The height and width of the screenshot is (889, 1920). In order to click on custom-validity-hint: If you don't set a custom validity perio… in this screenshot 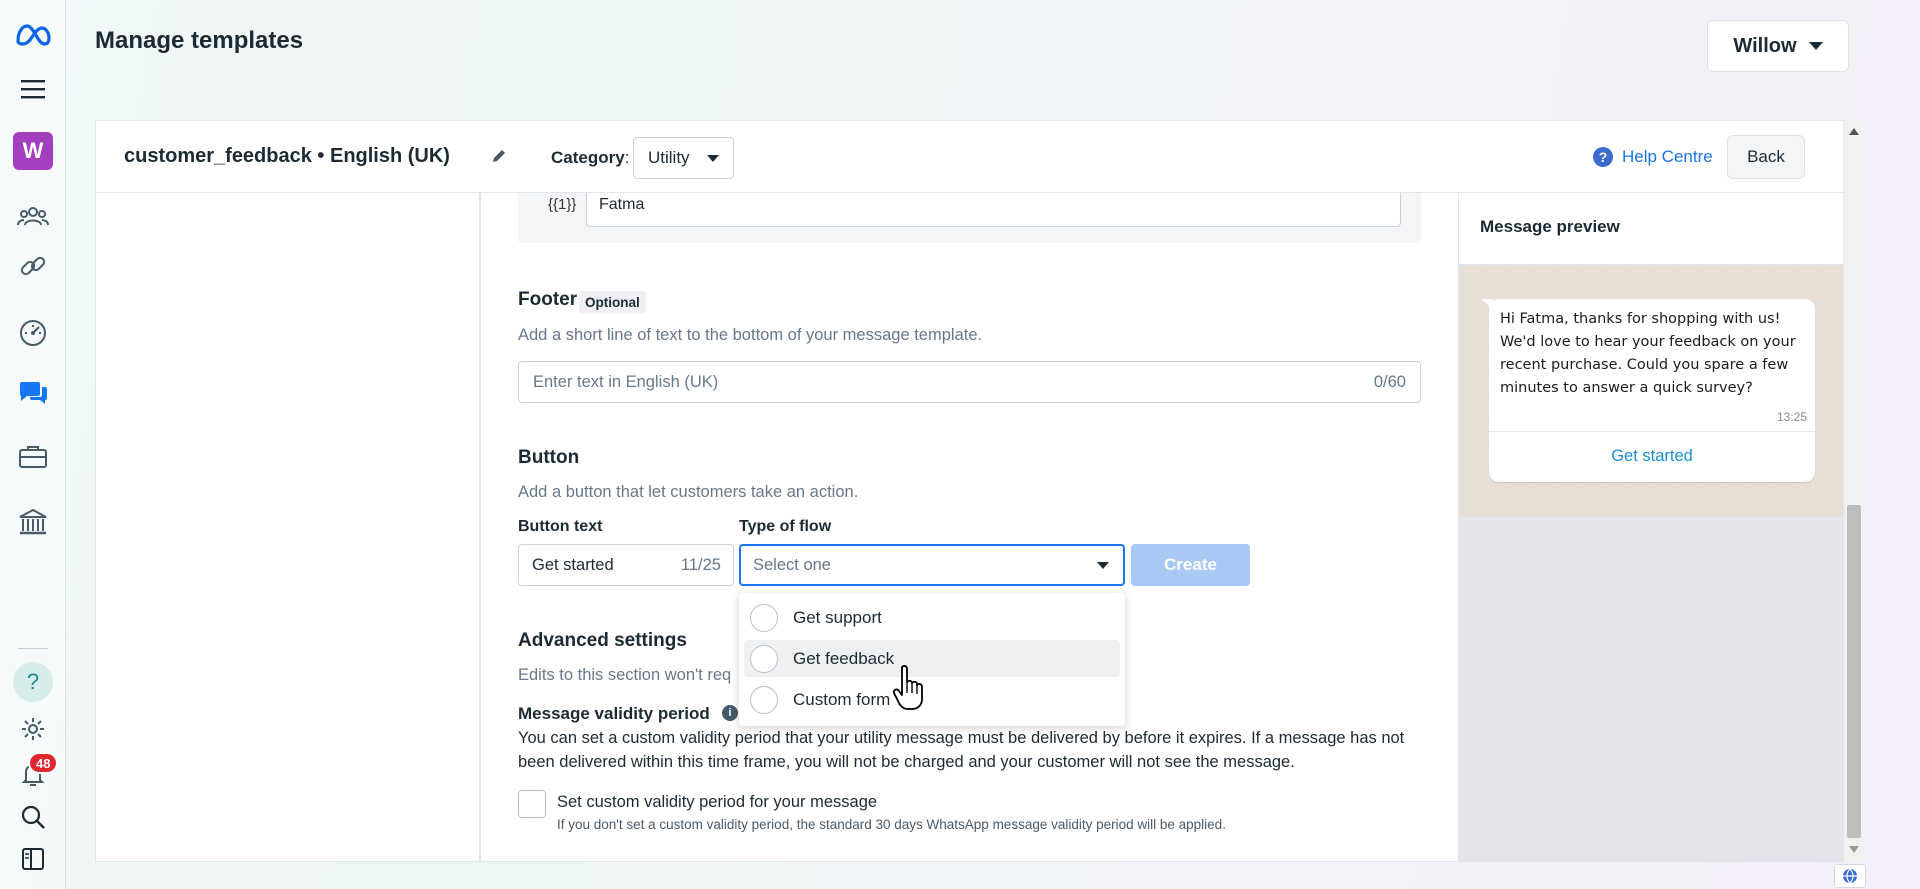, I will do `click(891, 824)`.